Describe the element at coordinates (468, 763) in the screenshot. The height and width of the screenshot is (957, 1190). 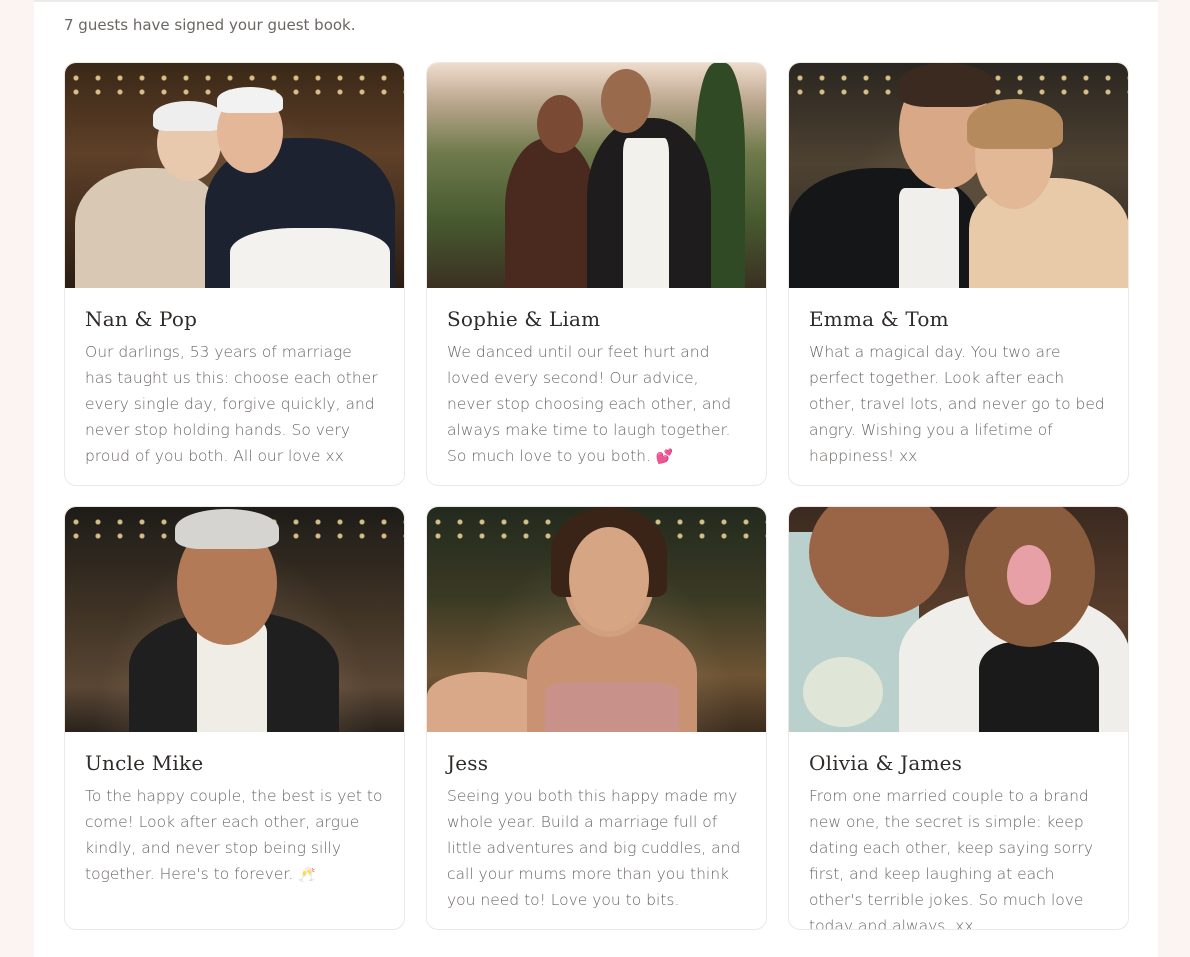
I see `guest-name: Jess` at that location.